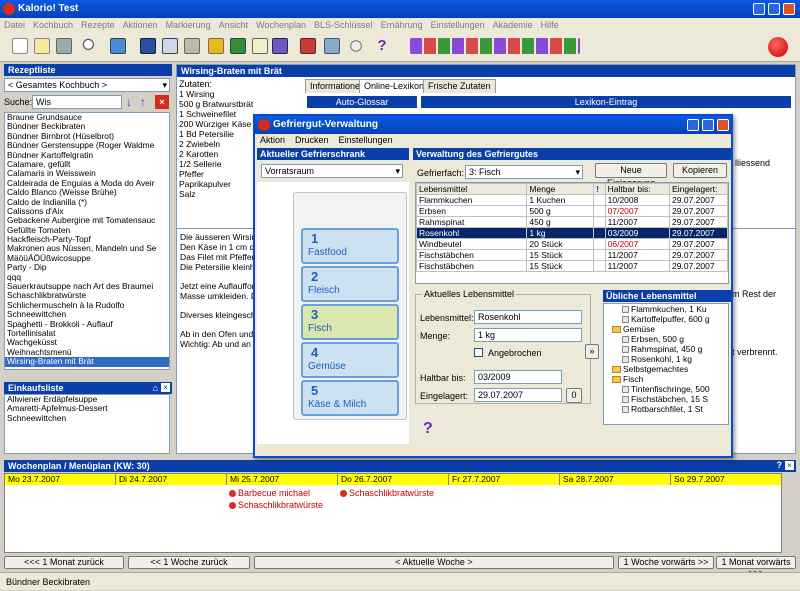 Image resolution: width=800 pixels, height=591 pixels. I want to click on list-item: Party - Dip, so click(87, 267).